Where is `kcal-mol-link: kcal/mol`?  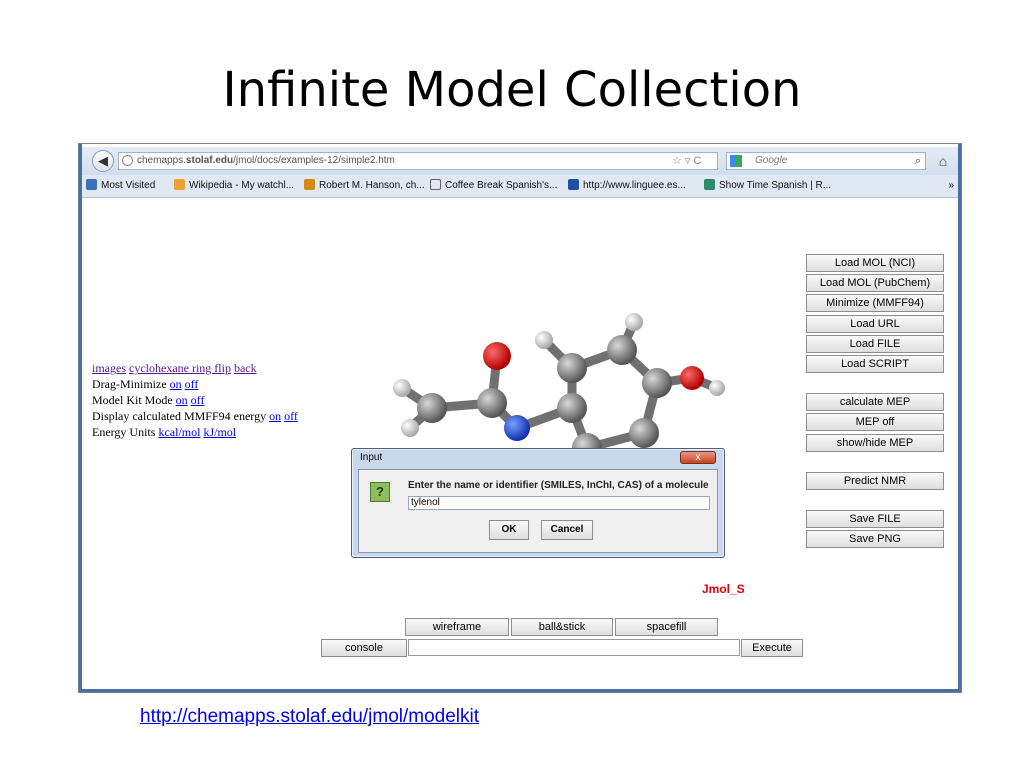
kcal-mol-link: kcal/mol is located at coordinates (179, 432).